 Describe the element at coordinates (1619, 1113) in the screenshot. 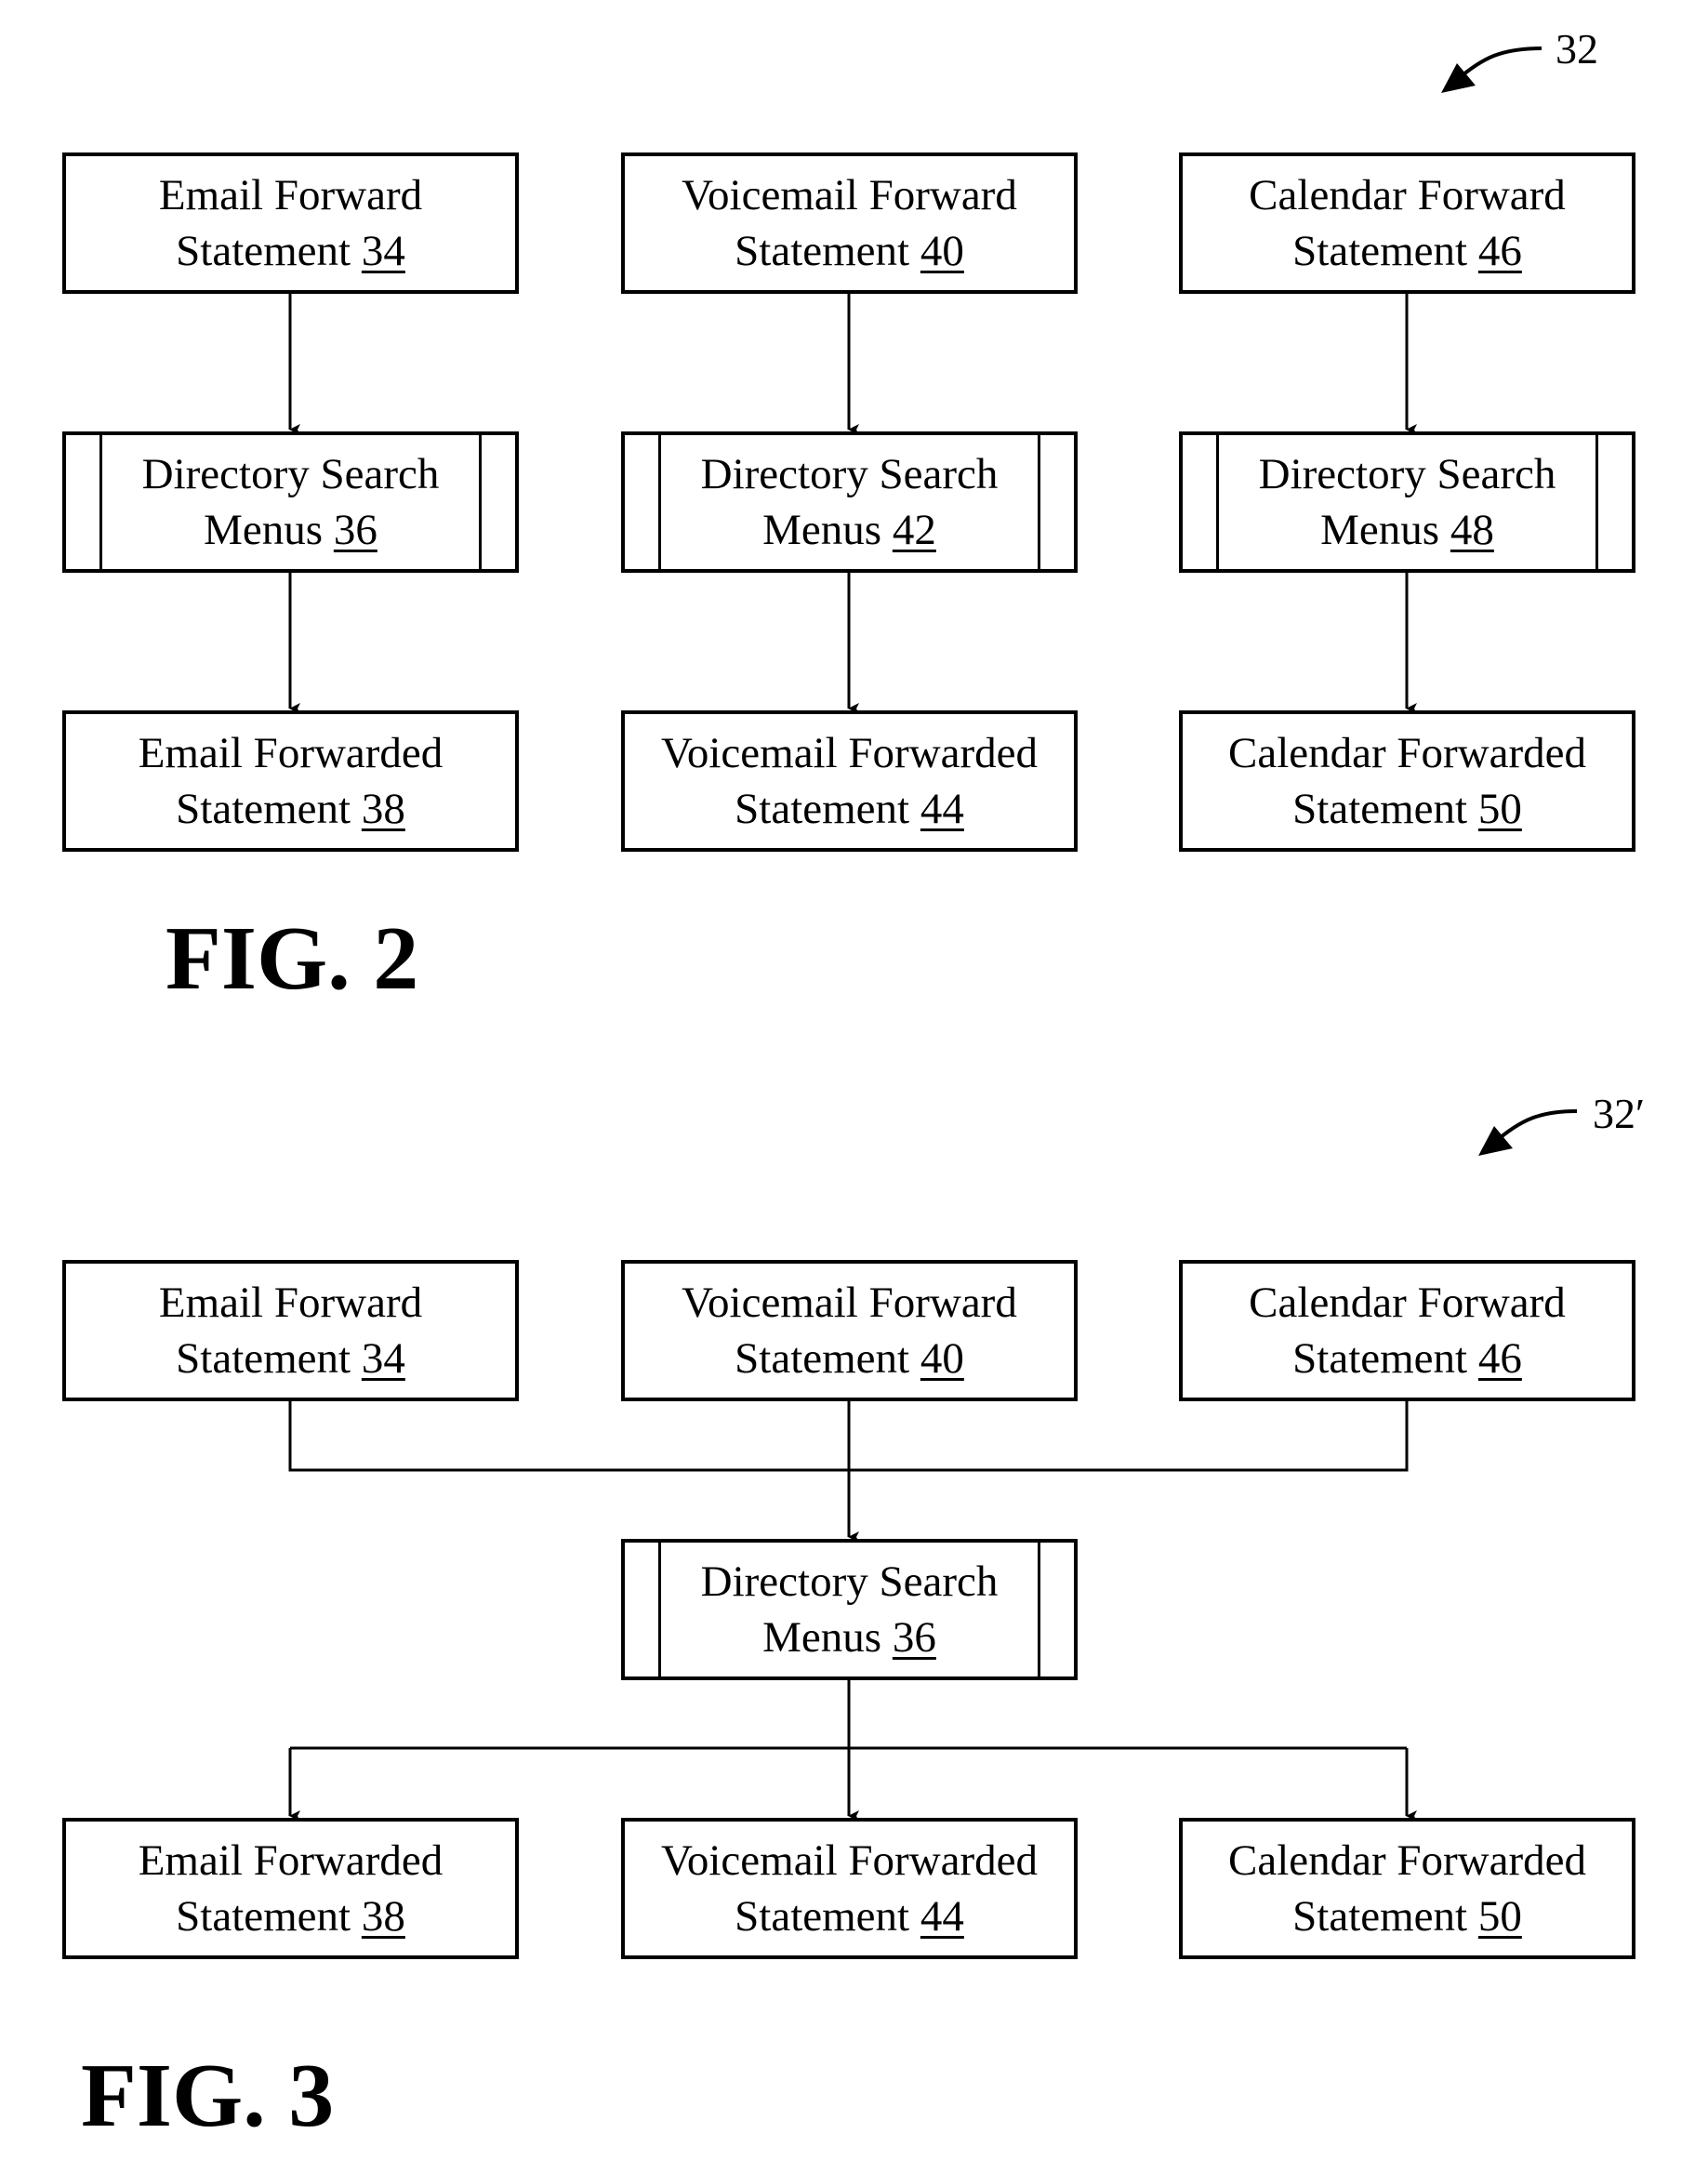

I see `fig3-reference-label: 32′` at that location.